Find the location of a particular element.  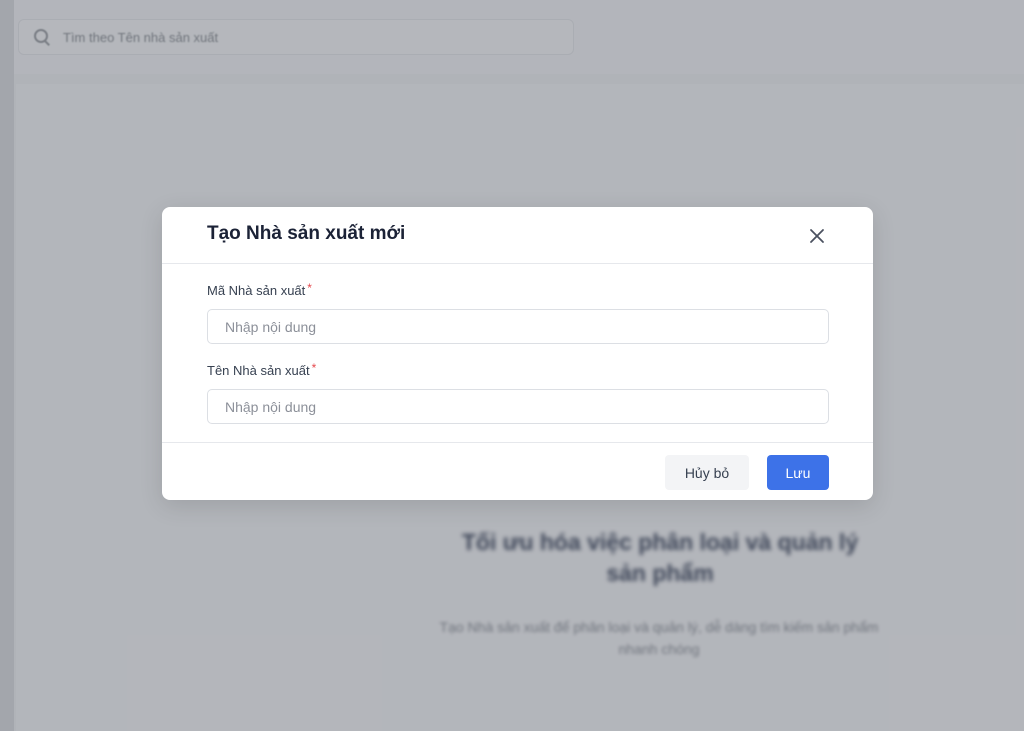

cancel-button: Hủy bỏ is located at coordinates (707, 472).